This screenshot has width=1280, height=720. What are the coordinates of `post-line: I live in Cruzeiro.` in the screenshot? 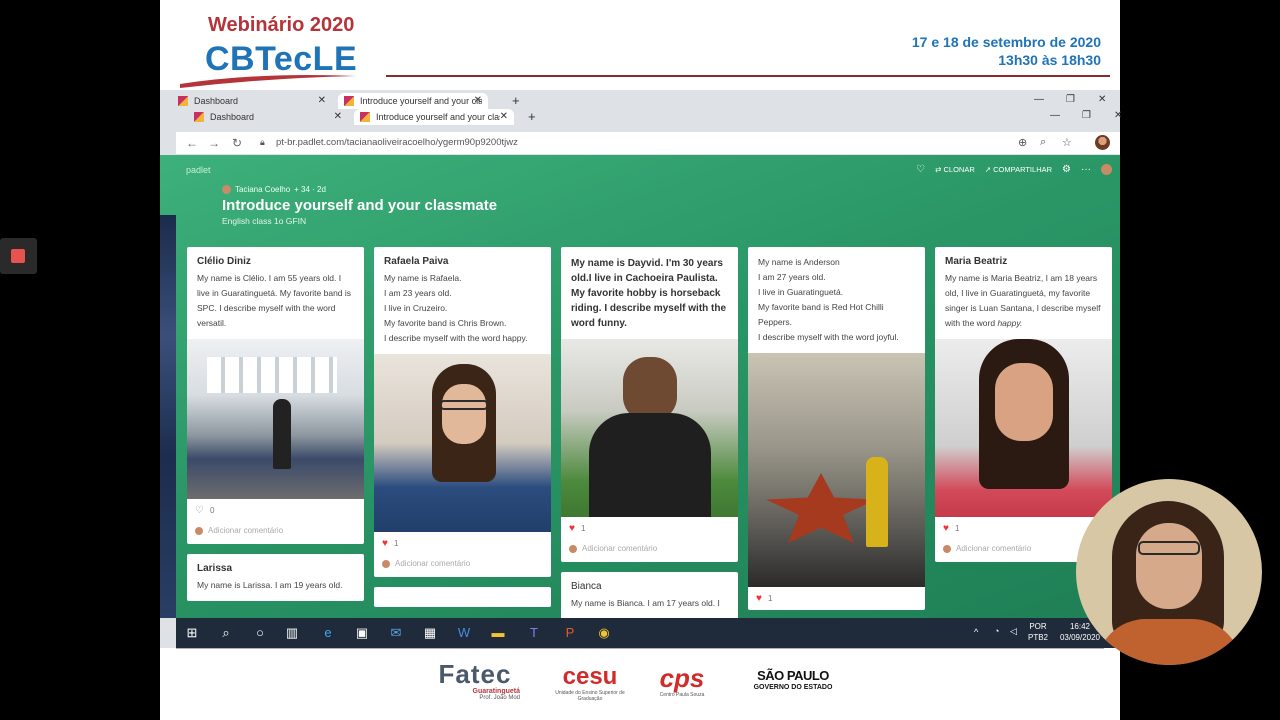 It's located at (416, 308).